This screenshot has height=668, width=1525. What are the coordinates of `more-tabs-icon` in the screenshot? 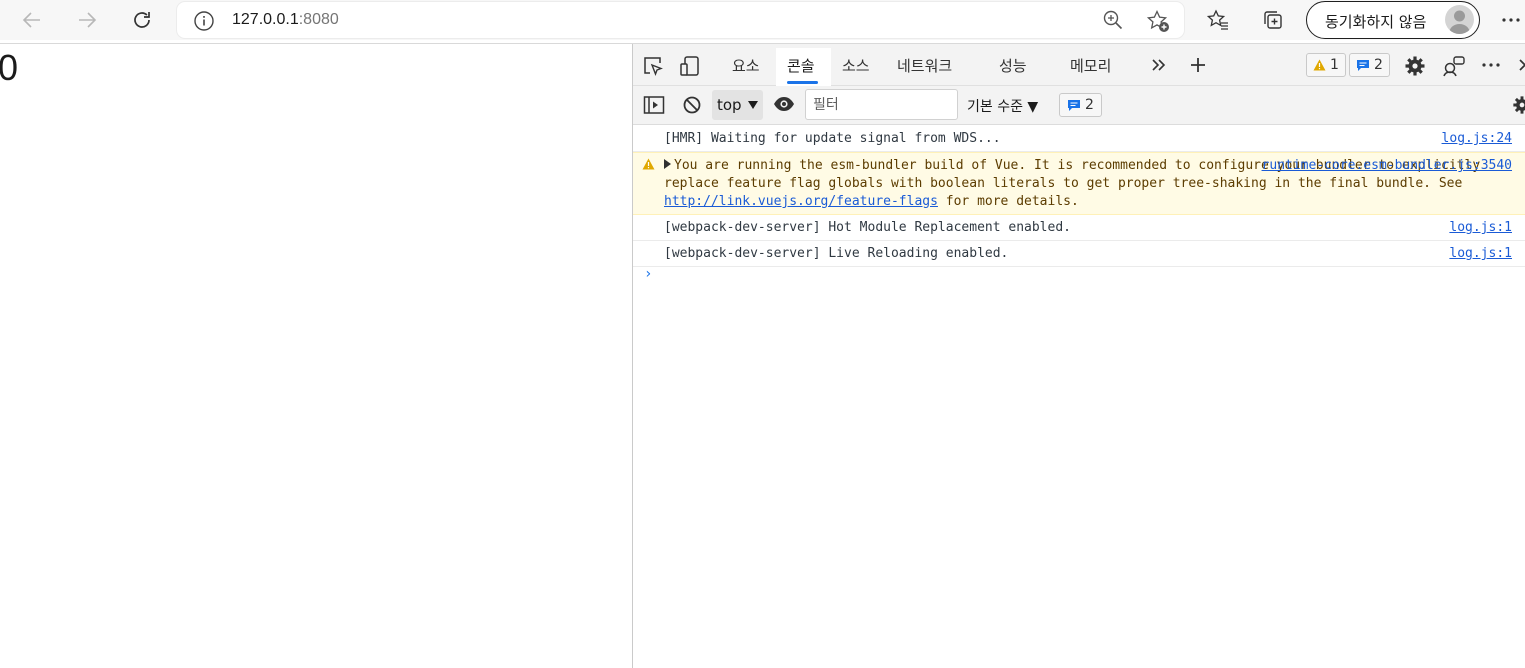 It's located at (1159, 67).